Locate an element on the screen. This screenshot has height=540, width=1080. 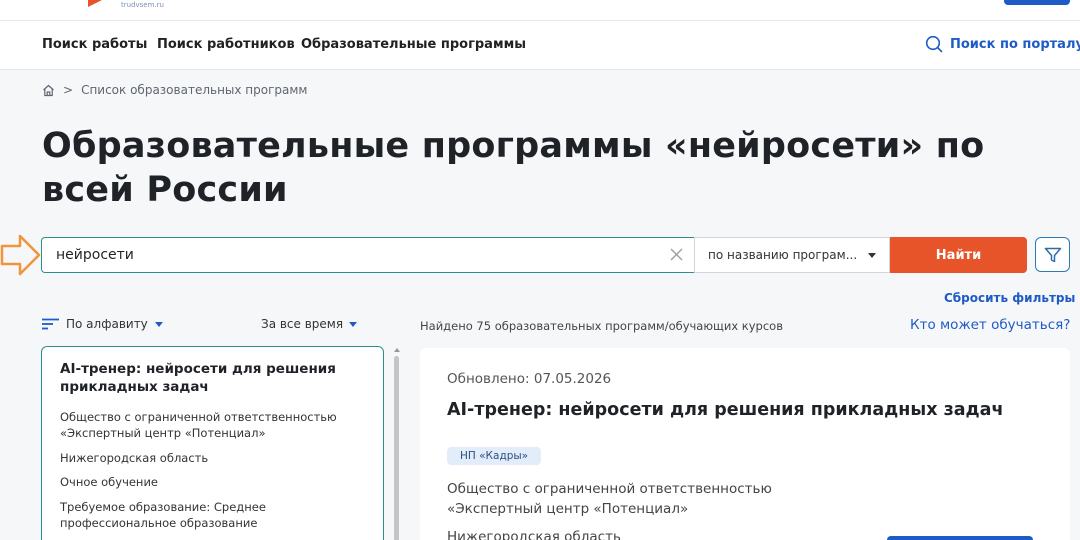
search-icon is located at coordinates (934, 44).